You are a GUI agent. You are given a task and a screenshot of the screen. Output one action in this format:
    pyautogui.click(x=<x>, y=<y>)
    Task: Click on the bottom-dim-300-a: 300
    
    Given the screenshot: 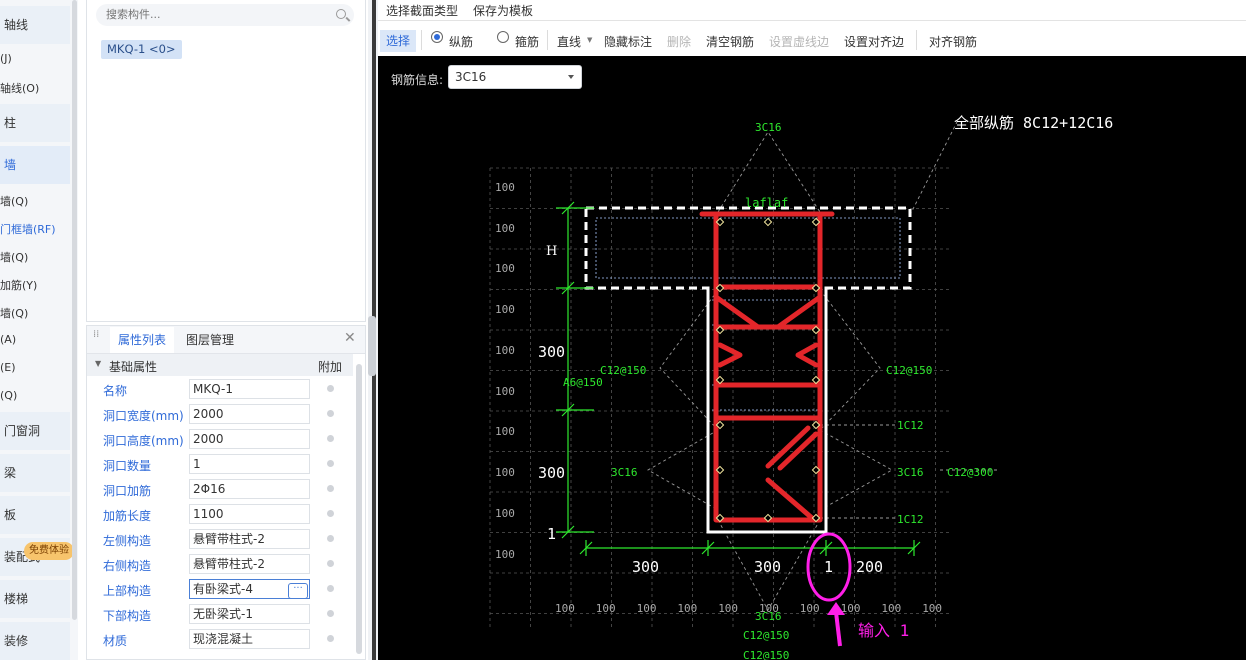 What is the action you would take?
    pyautogui.click(x=645, y=567)
    